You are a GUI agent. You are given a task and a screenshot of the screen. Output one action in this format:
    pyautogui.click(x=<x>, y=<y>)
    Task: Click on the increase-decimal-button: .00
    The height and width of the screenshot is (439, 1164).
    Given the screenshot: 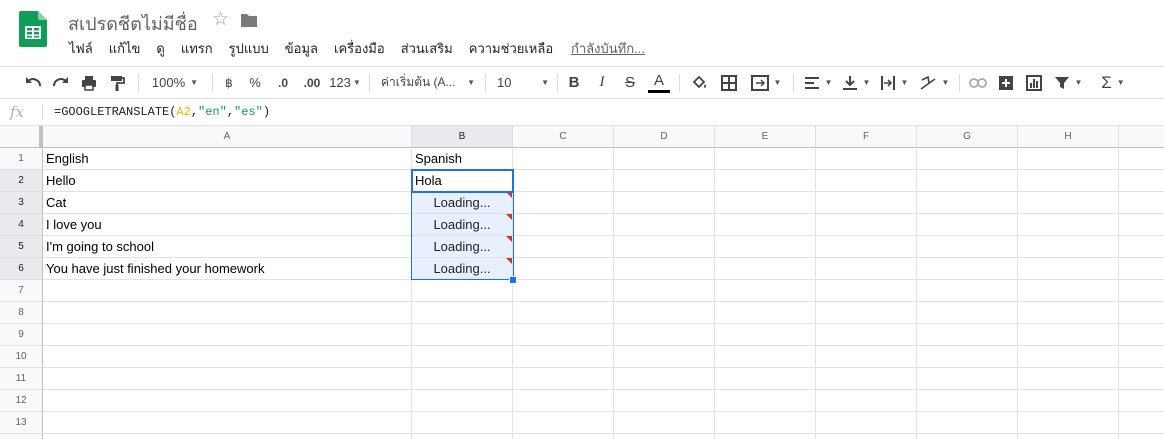 What is the action you would take?
    pyautogui.click(x=312, y=82)
    